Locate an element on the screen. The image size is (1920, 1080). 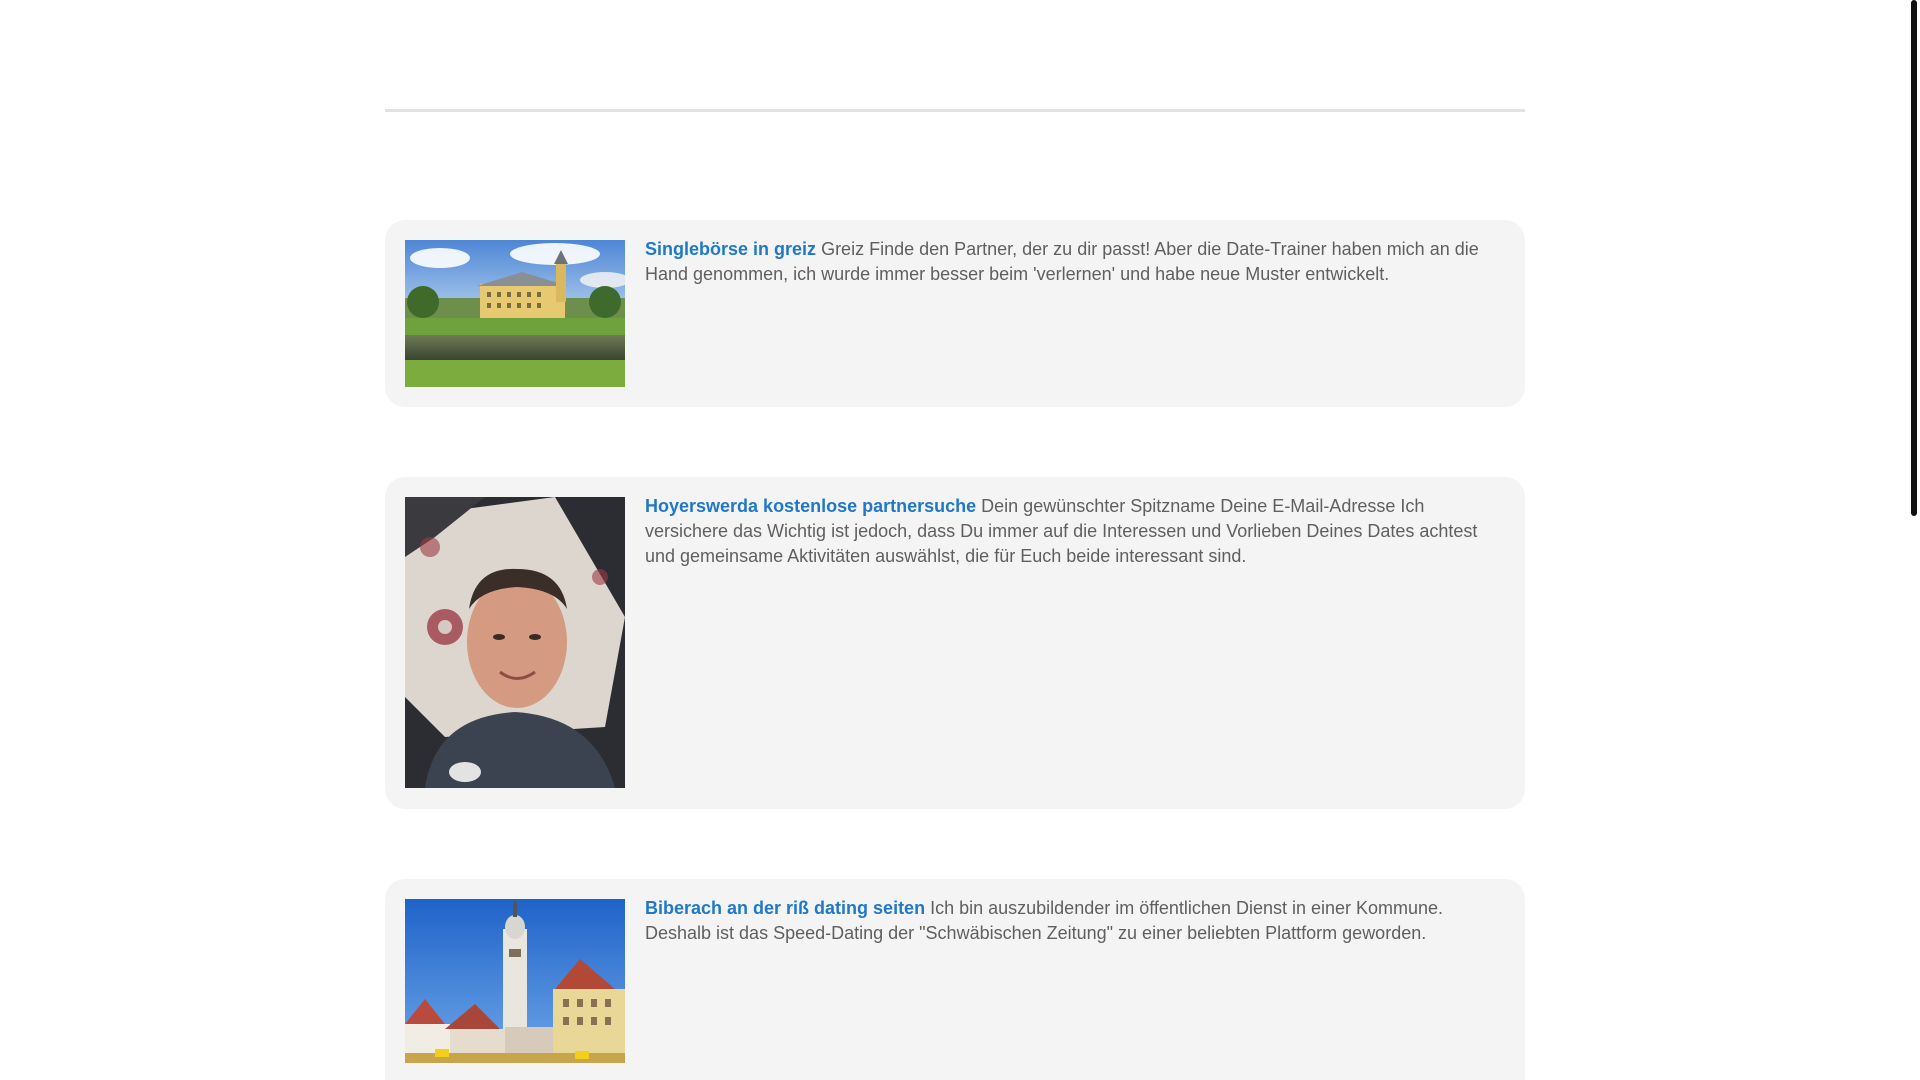
post-title-link-biberach: Biberach an der riß dating seiten is located at coordinates (785, 908).